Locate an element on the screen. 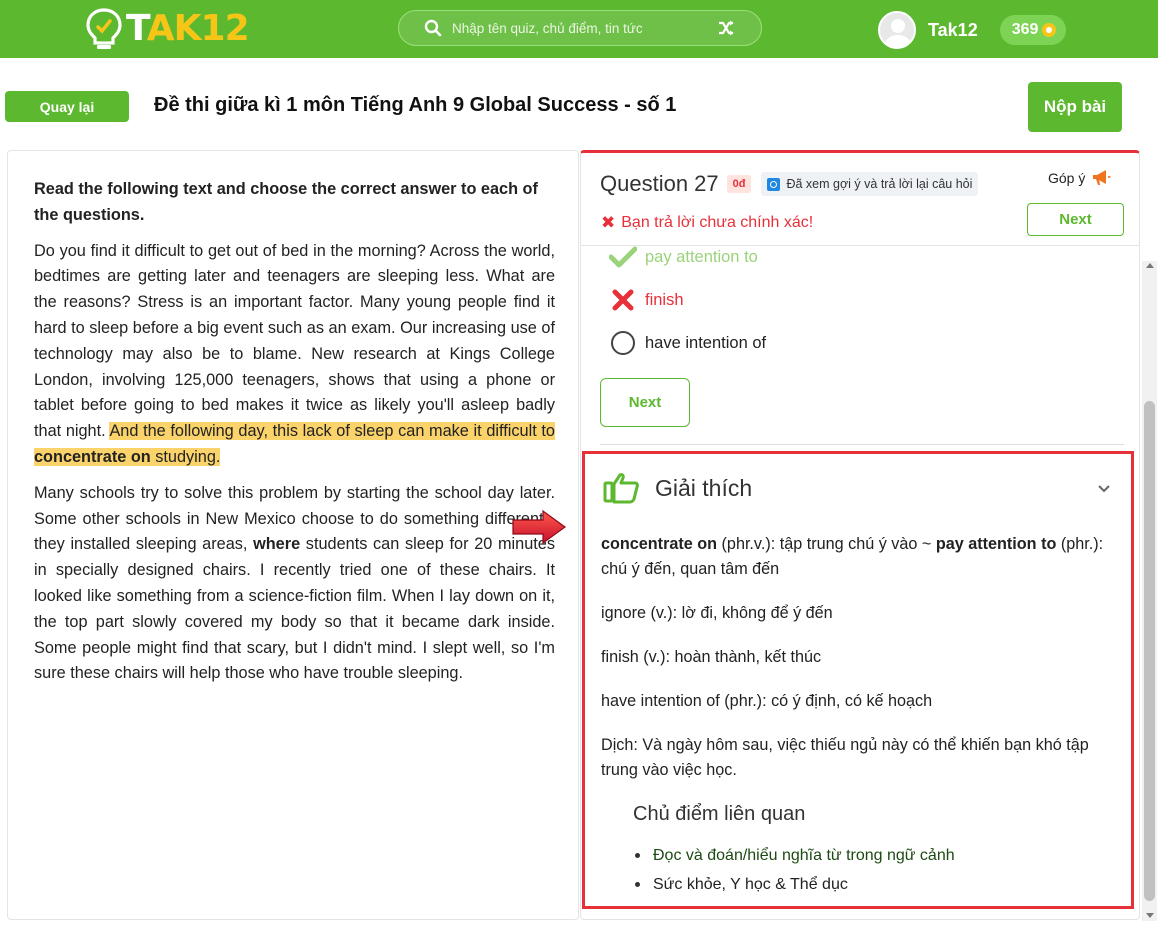 The height and width of the screenshot is (930, 1158). user-menu: Tak12 369 is located at coordinates (972, 30).